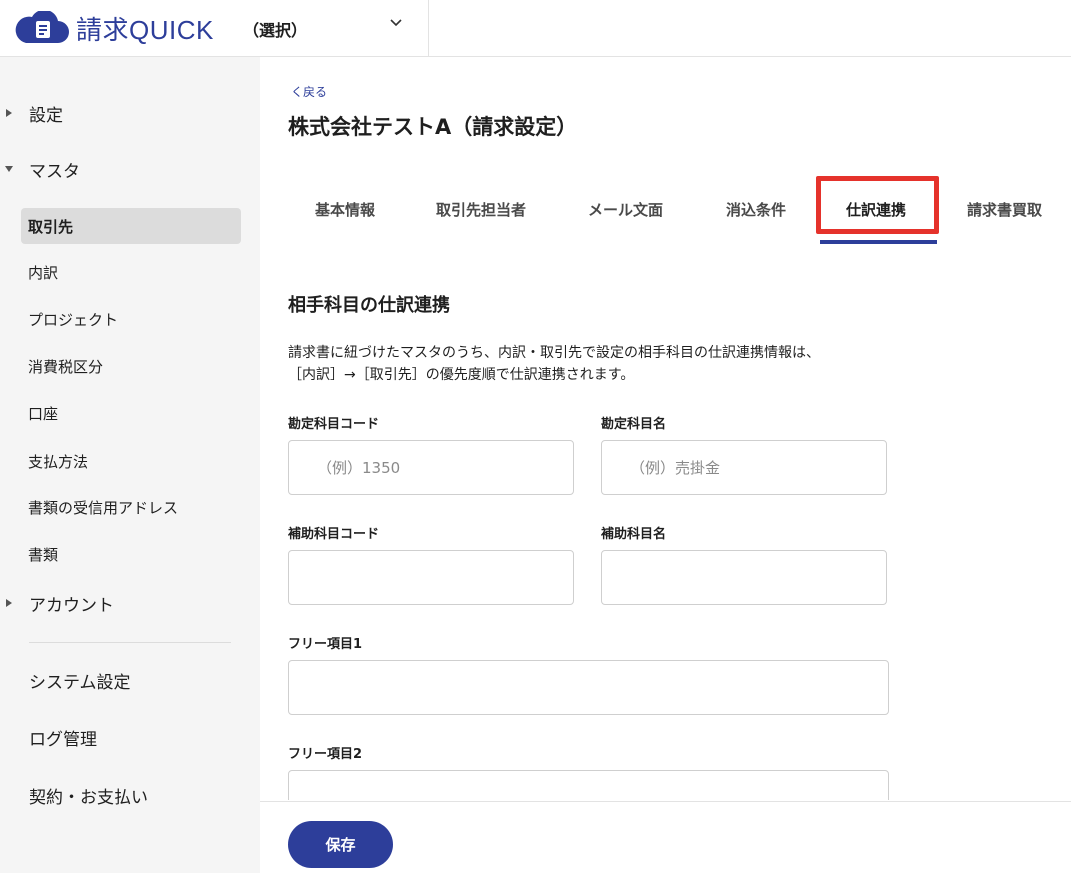 The width and height of the screenshot is (1071, 873). Describe the element at coordinates (431, 577) in the screenshot. I see `sub-account-code-input` at that location.